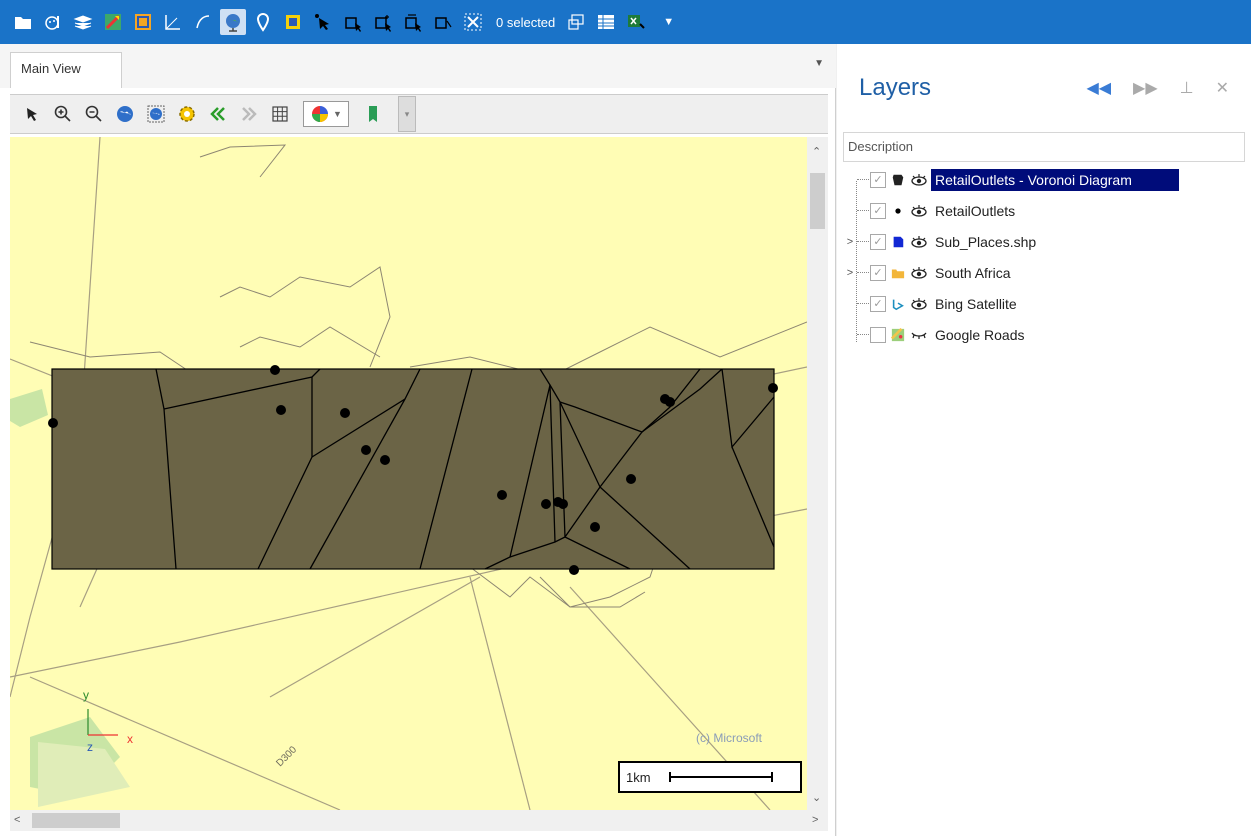 The height and width of the screenshot is (836, 1251). What do you see at coordinates (816, 797) in the screenshot?
I see `scroll-down-icon: ⌄` at bounding box center [816, 797].